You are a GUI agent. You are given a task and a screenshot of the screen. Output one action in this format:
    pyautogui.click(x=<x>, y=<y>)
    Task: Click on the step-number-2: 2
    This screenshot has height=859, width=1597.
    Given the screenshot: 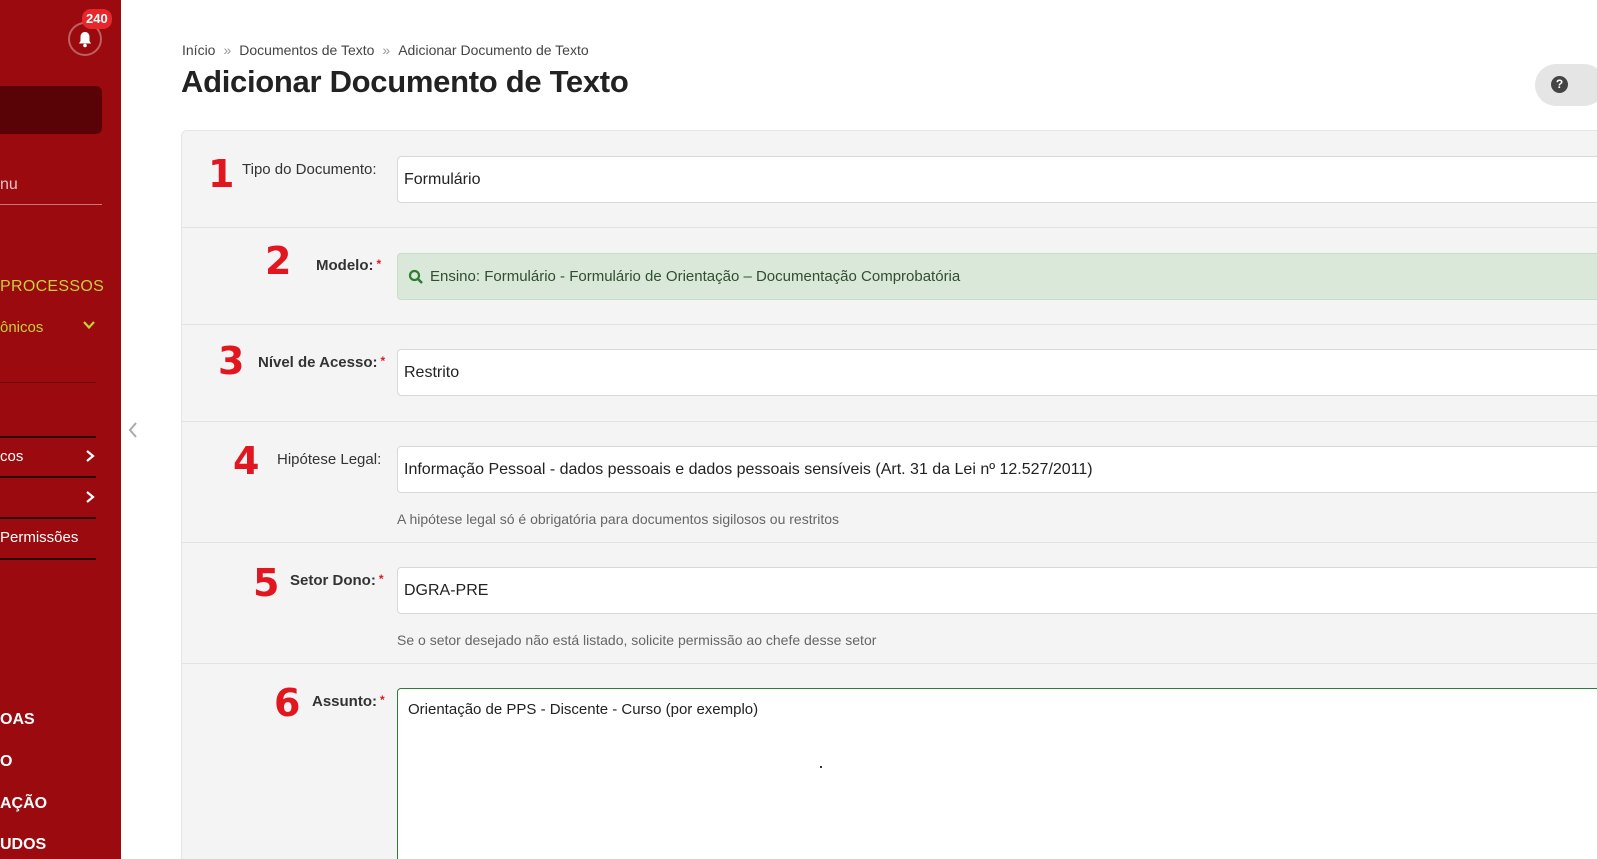 What is the action you would take?
    pyautogui.click(x=278, y=261)
    